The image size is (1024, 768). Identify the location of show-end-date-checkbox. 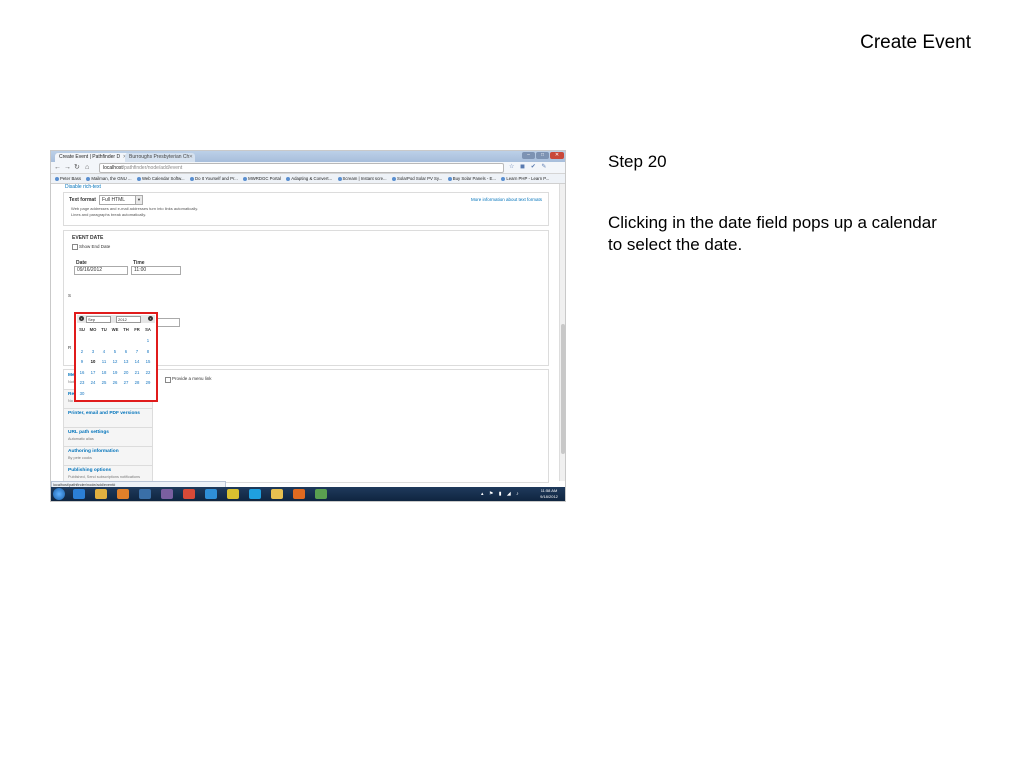
(75, 247).